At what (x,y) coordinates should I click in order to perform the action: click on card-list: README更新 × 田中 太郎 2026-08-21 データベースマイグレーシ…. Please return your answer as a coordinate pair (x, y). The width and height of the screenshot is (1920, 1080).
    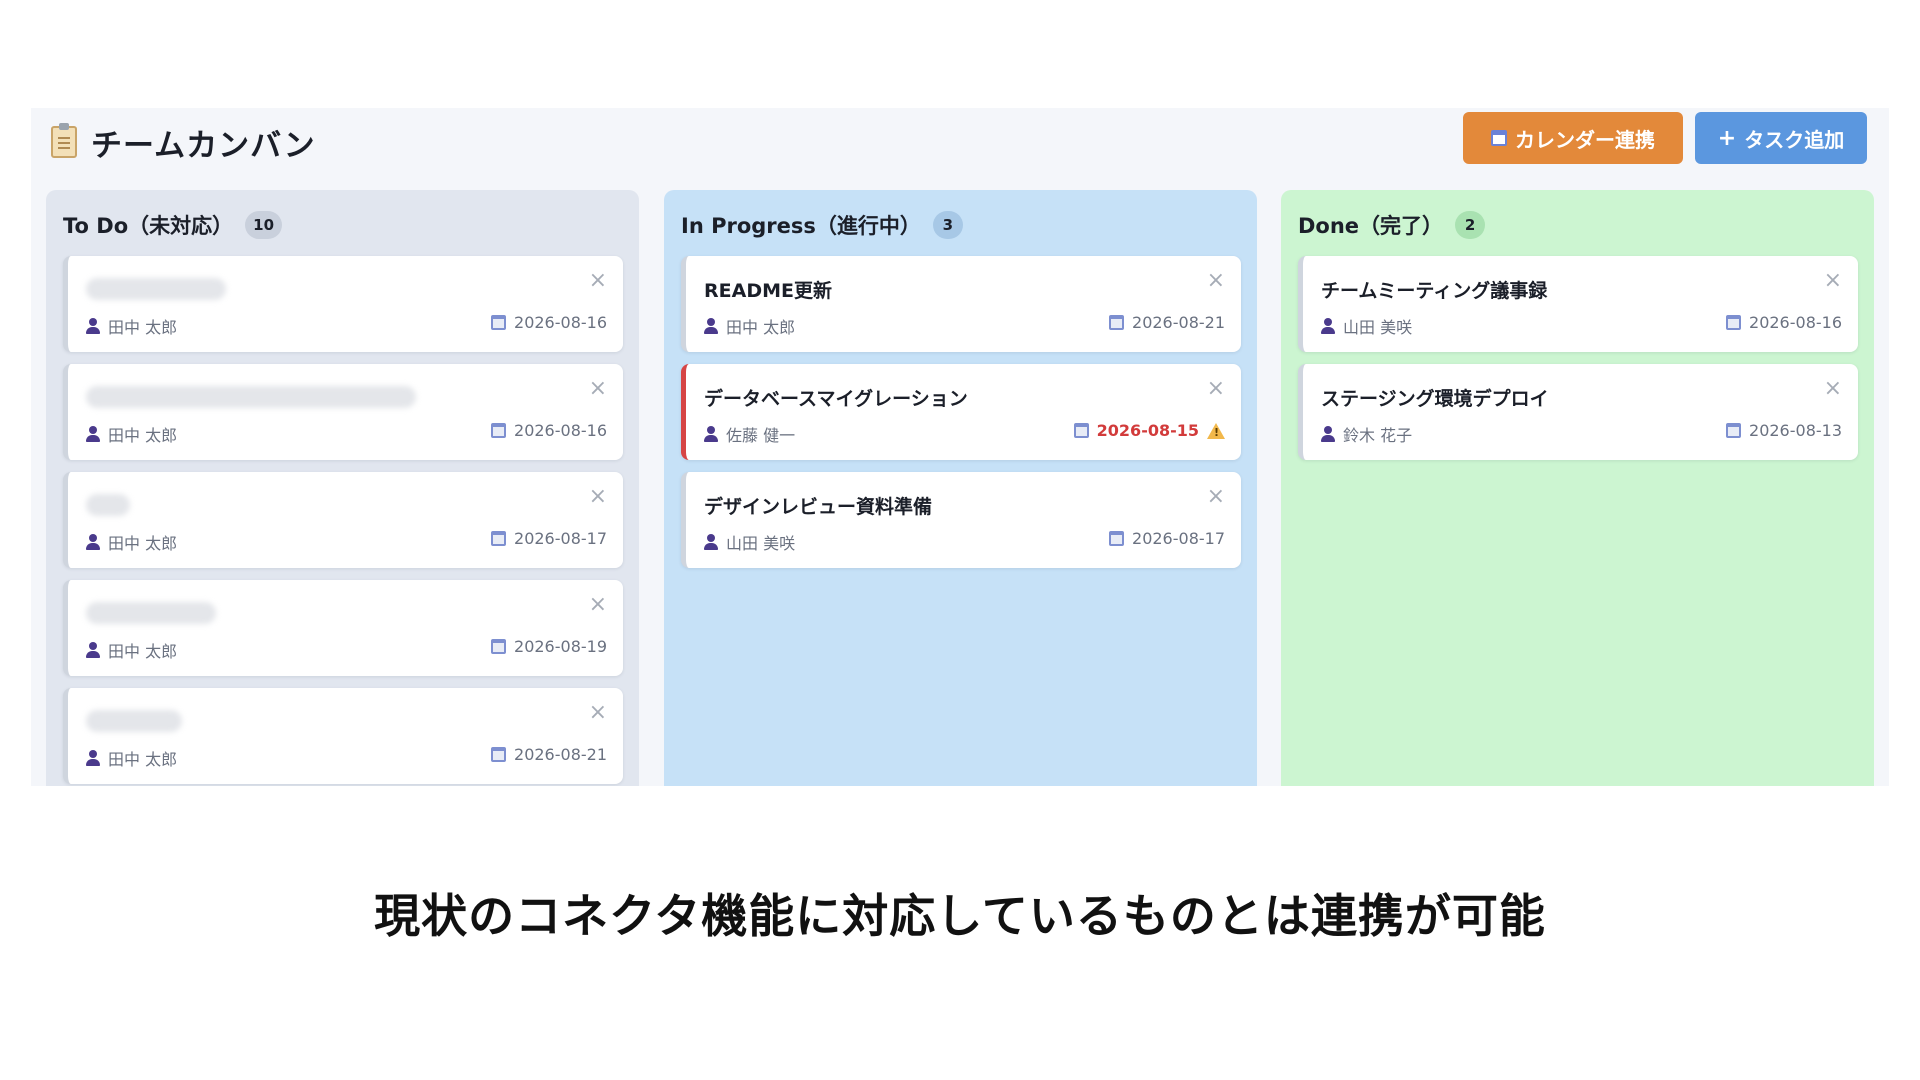
    Looking at the image, I should click on (961, 418).